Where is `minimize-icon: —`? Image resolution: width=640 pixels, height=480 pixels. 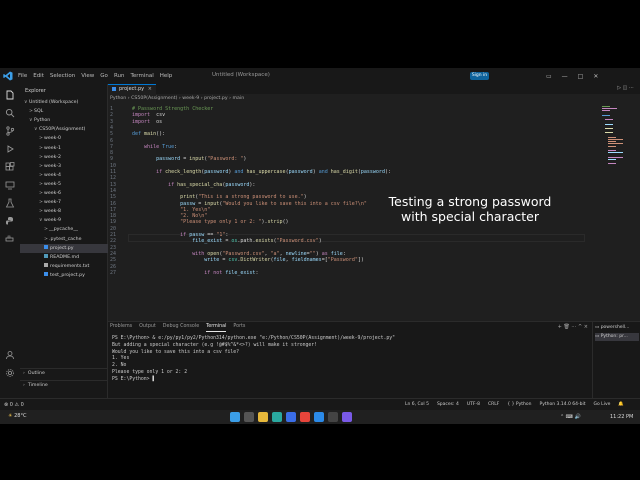 minimize-icon: — is located at coordinates (565, 76).